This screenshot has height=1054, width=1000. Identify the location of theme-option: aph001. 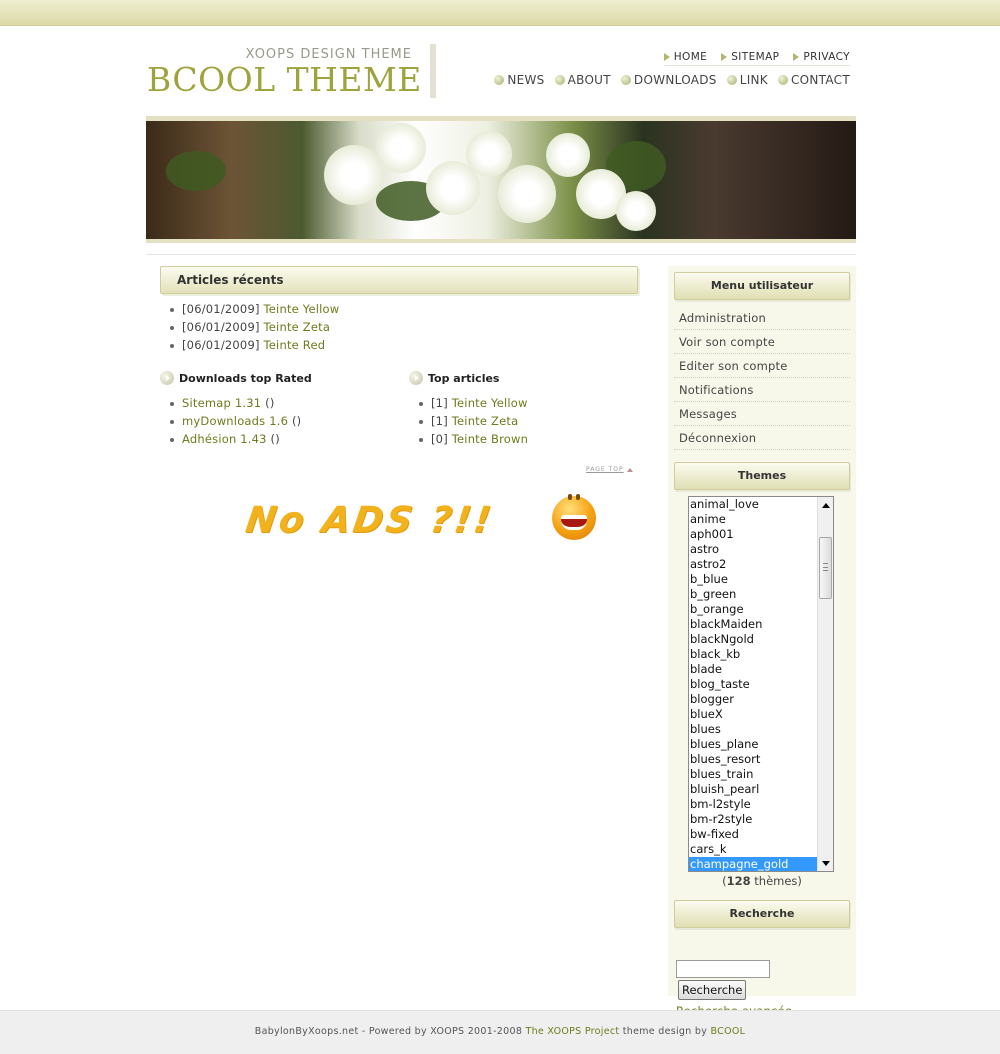
(753, 534).